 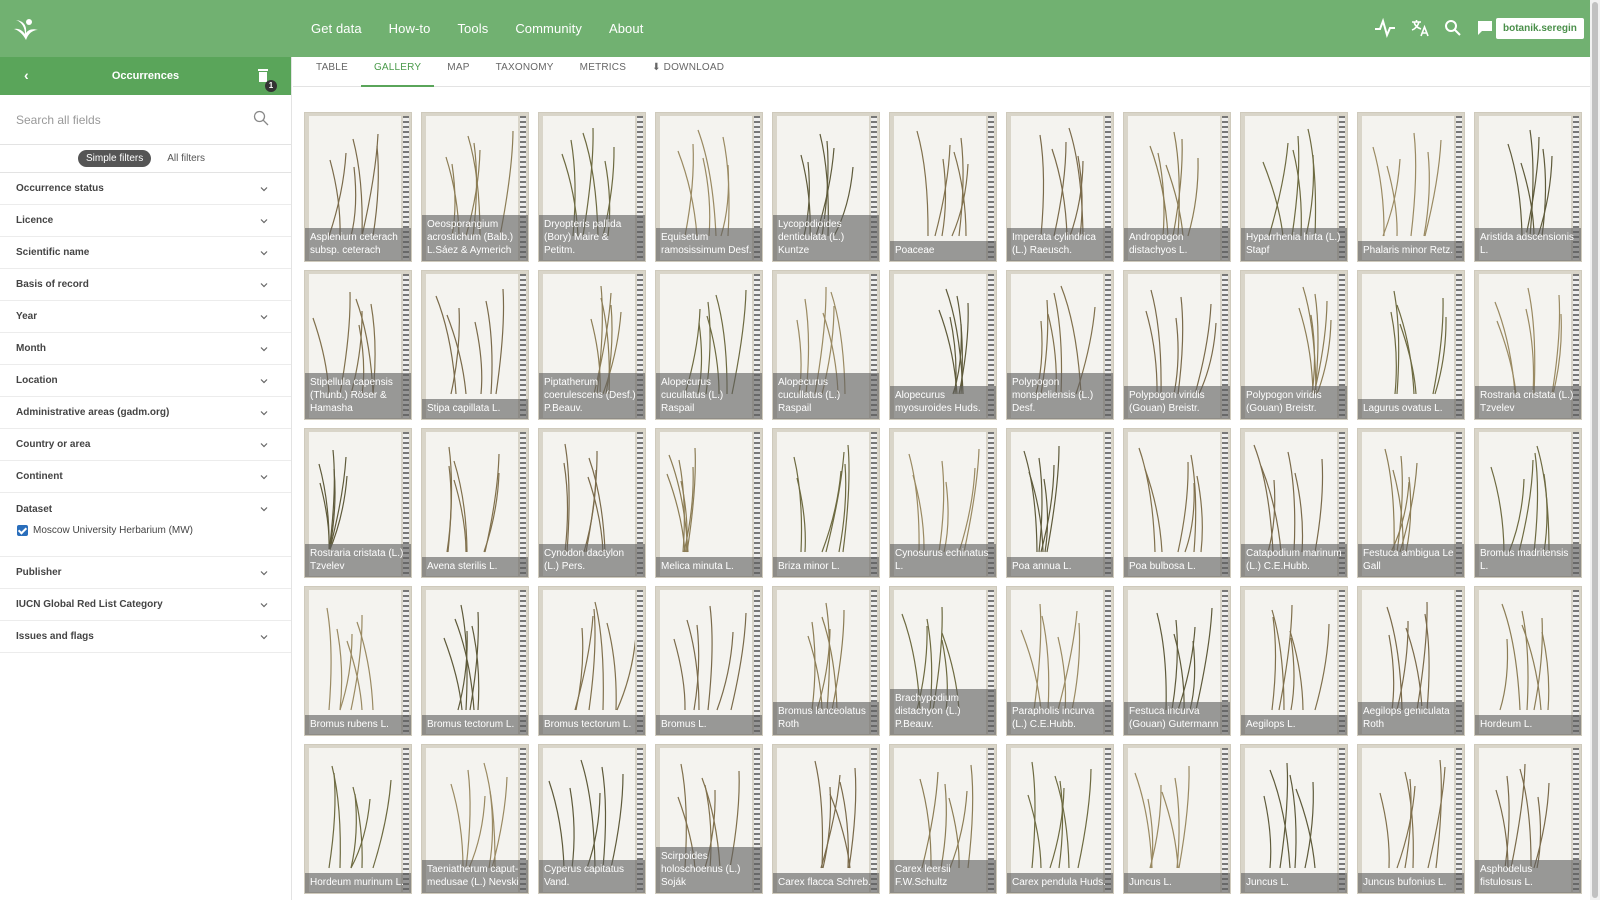 I want to click on gallery-card: Juncus bufonius L., so click(x=1411, y=819).